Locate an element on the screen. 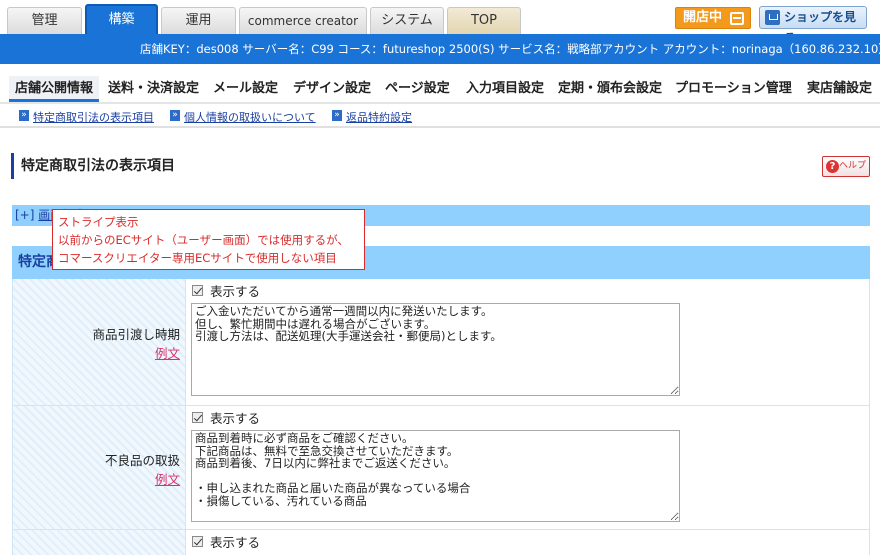 Image resolution: width=880 pixels, height=555 pixels. sublink-privacy: 個人情報の取扱いについて is located at coordinates (243, 117).